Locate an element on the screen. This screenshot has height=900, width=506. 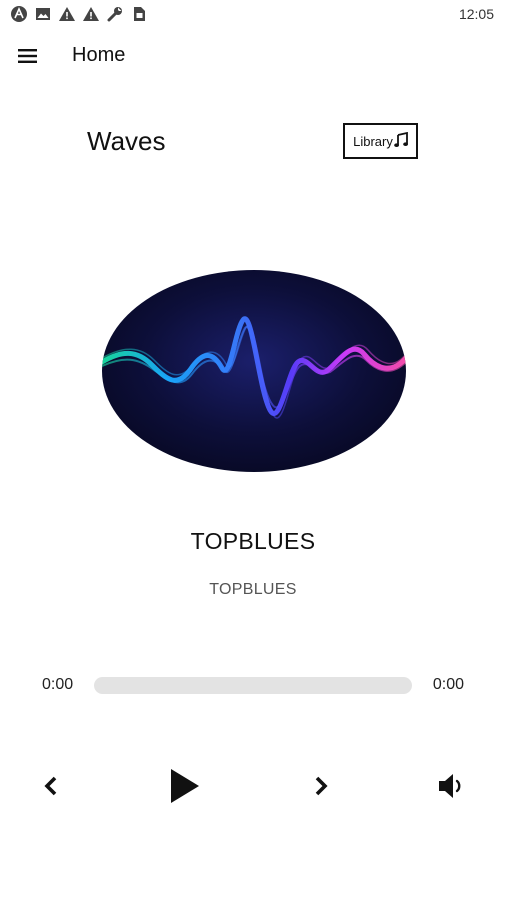
progress-slider is located at coordinates (253, 685).